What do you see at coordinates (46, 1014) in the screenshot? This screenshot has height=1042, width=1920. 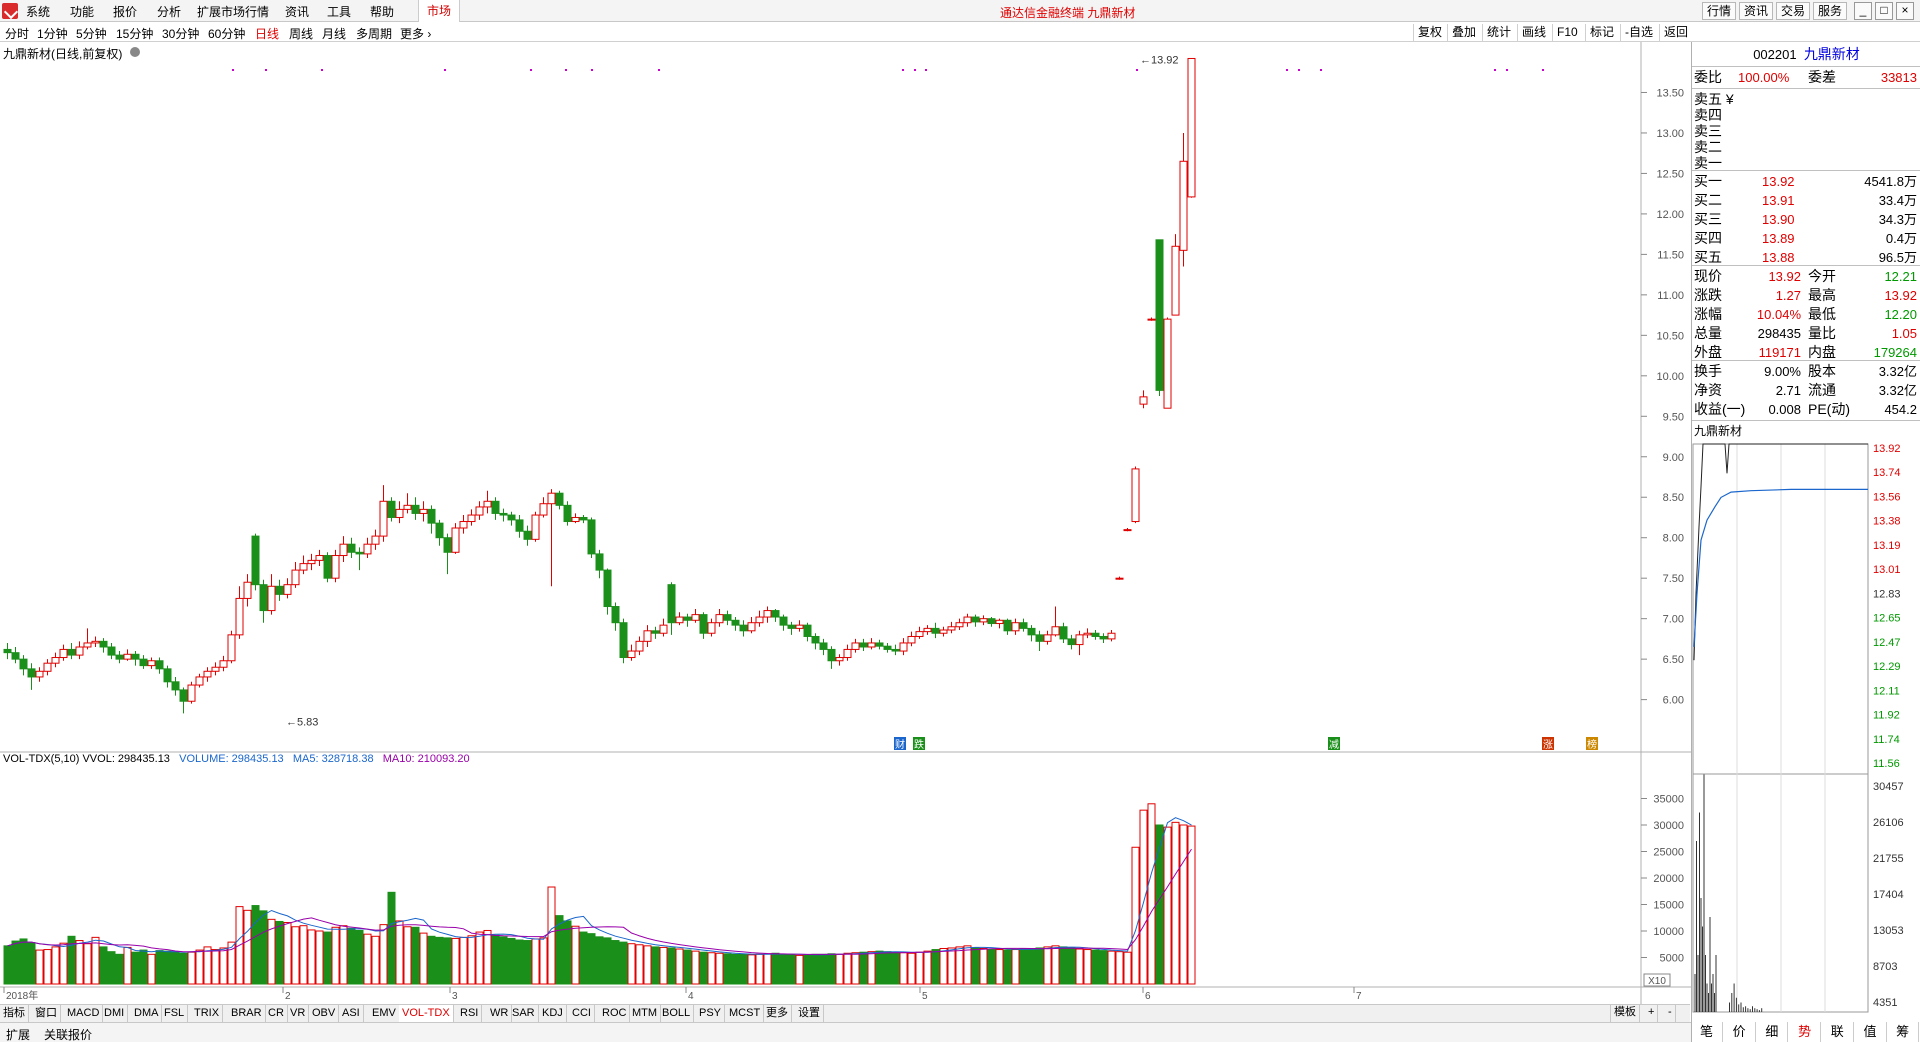 I see `indicator-tab: 窗口` at bounding box center [46, 1014].